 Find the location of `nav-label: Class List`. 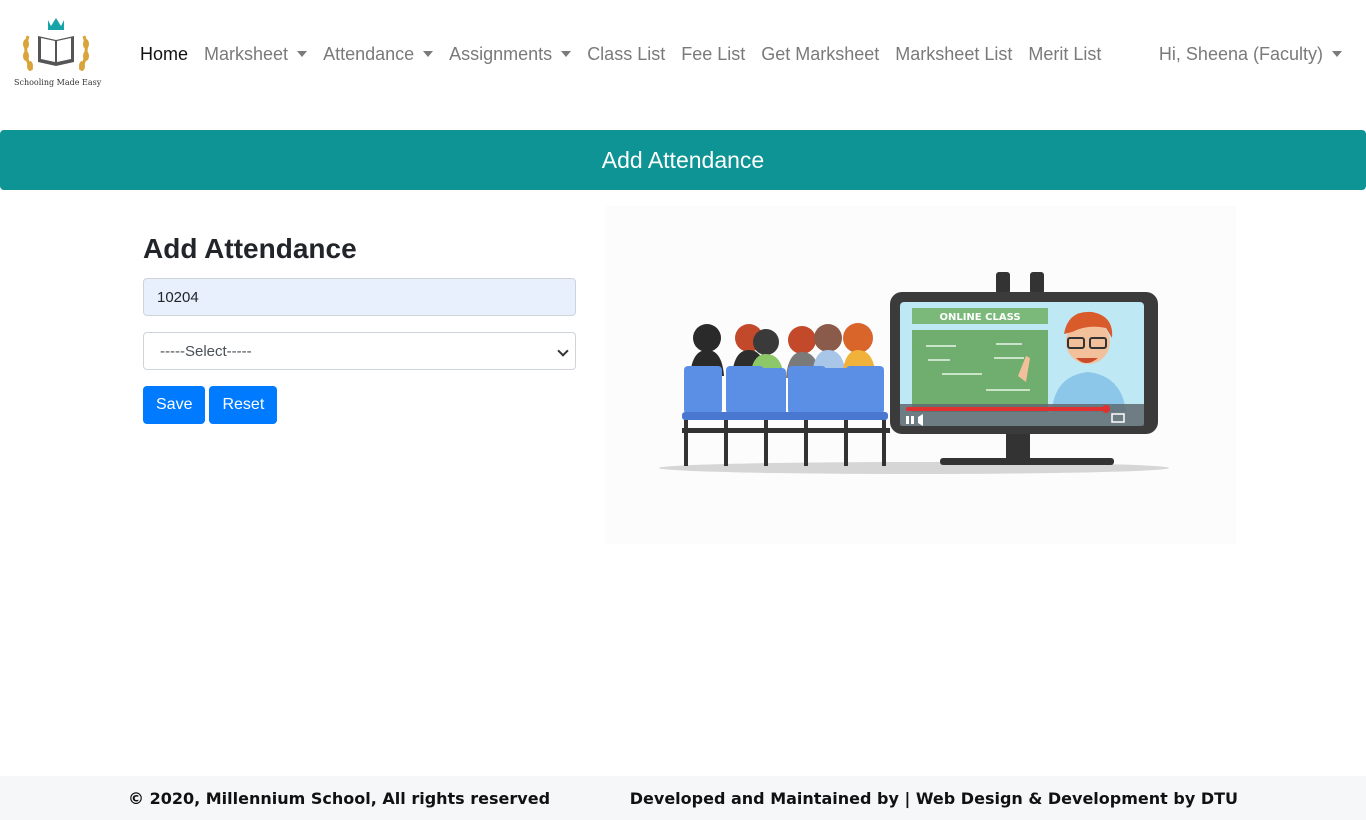

nav-label: Class List is located at coordinates (626, 53).